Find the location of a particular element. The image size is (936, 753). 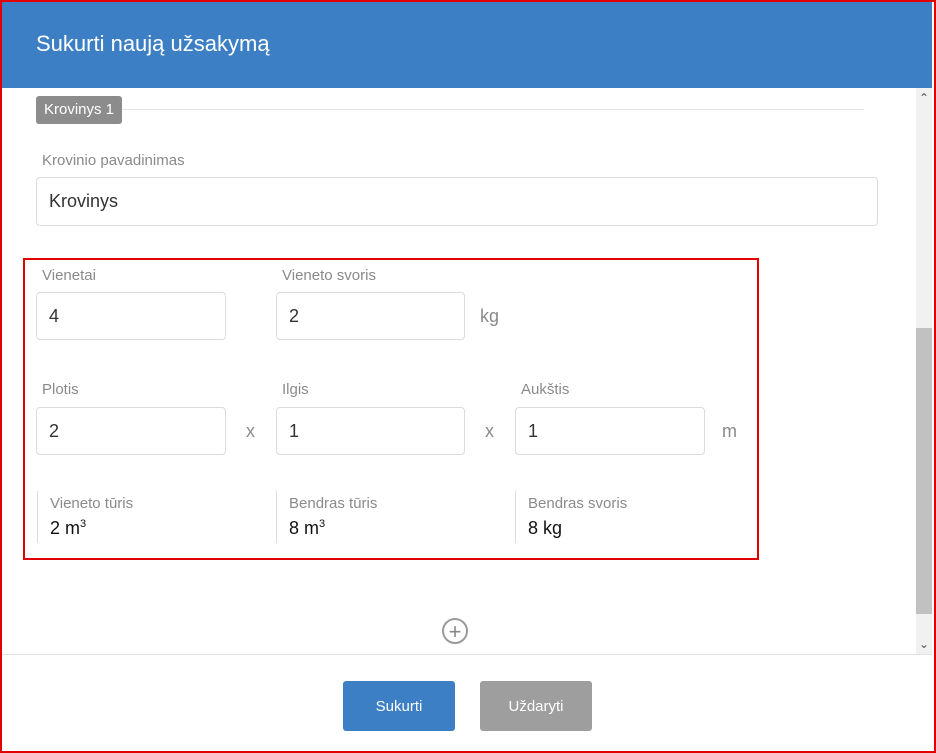

scroll-down-arrow-icon: ⌄ is located at coordinates (924, 644).